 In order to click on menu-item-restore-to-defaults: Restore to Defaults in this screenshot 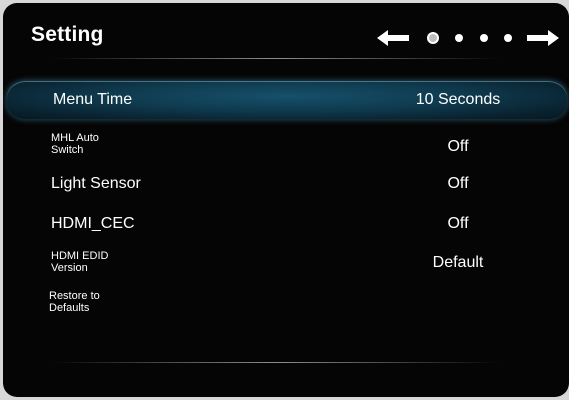, I will do `click(286, 305)`.